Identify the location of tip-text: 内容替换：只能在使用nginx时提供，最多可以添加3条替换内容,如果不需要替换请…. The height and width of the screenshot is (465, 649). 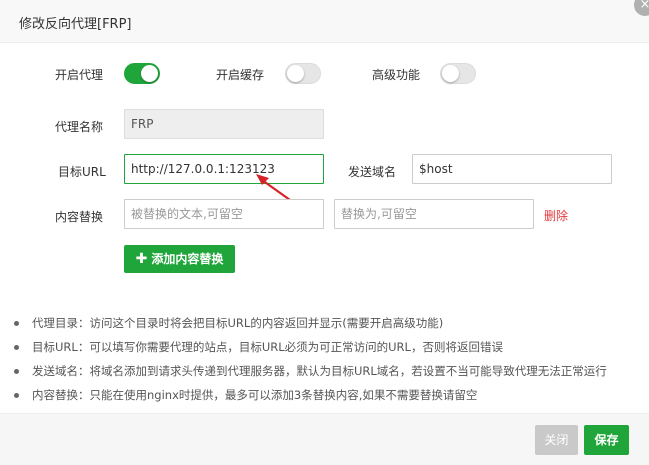
(255, 395).